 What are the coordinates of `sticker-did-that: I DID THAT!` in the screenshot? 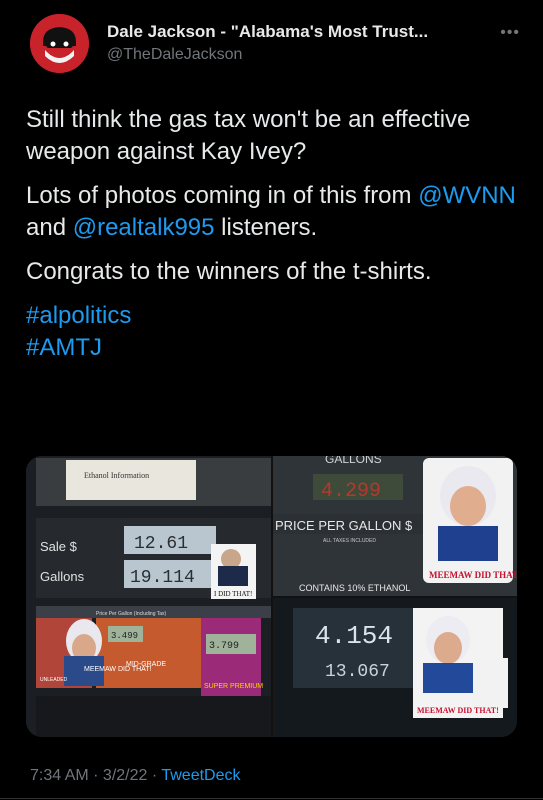 It's located at (233, 594).